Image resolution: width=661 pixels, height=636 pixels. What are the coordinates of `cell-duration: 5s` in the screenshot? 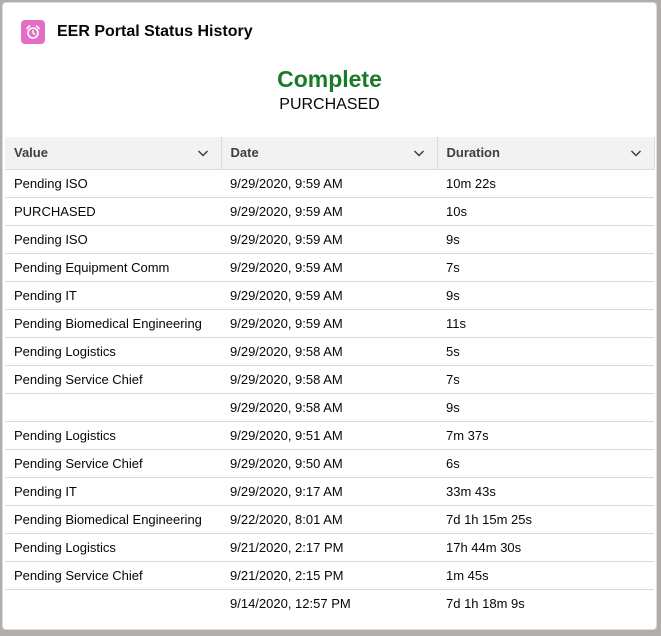 It's located at (545, 351).